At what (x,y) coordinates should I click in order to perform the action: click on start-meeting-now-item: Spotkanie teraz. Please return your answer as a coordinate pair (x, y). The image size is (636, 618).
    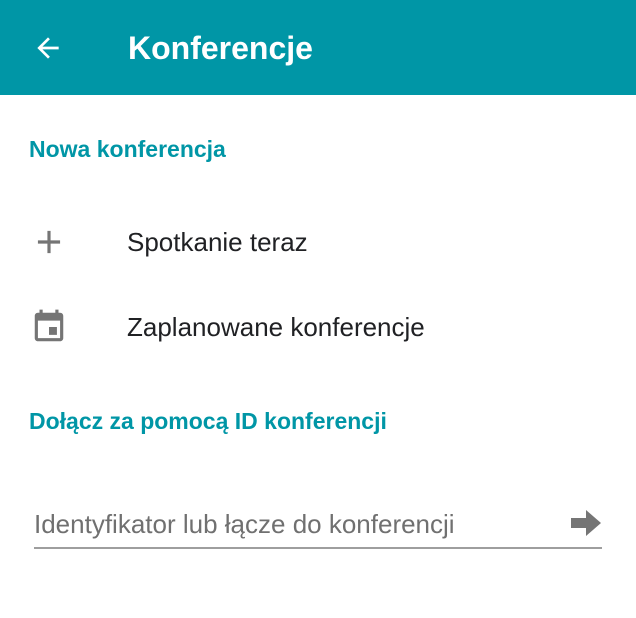
    Looking at the image, I should click on (318, 242).